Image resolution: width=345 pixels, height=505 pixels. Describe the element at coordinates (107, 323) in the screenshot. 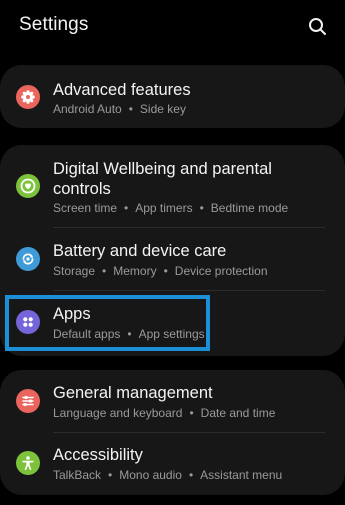

I see `apps-highlight-box` at that location.